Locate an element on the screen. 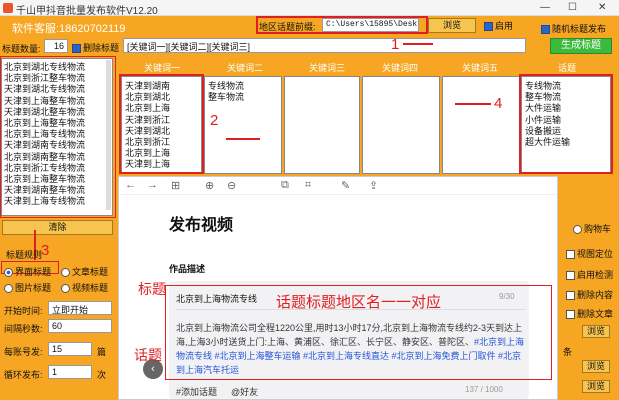  keyword3-panel is located at coordinates (322, 125).